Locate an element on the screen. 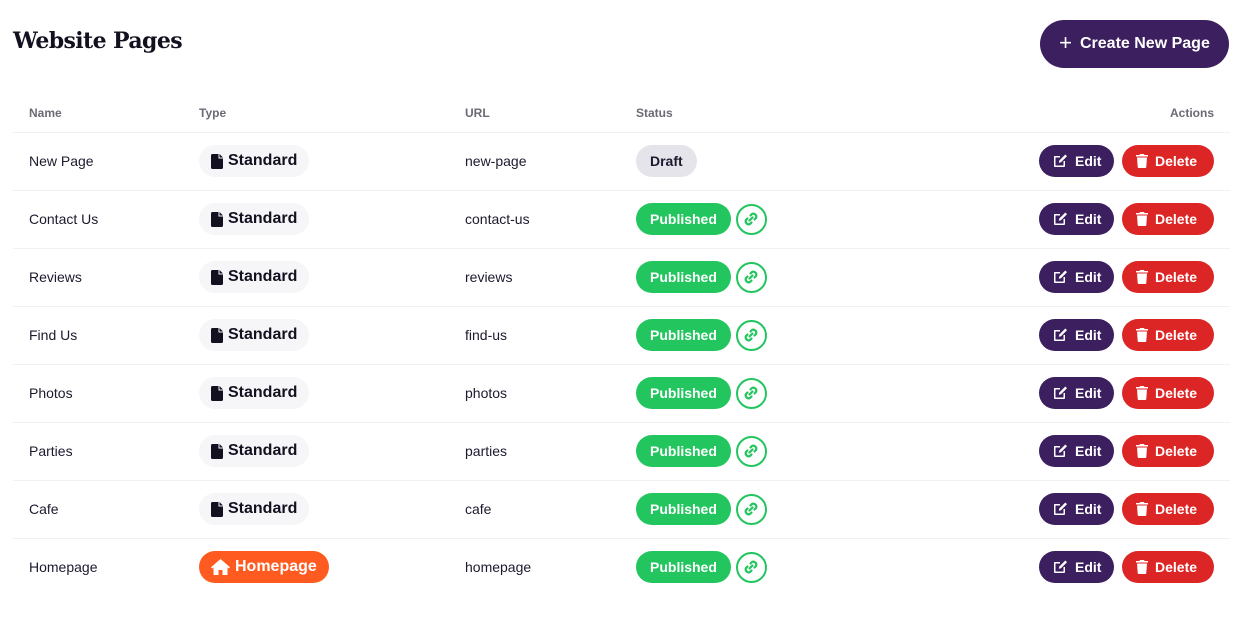 The height and width of the screenshot is (626, 1252). page-url: new-page is located at coordinates (534, 161).